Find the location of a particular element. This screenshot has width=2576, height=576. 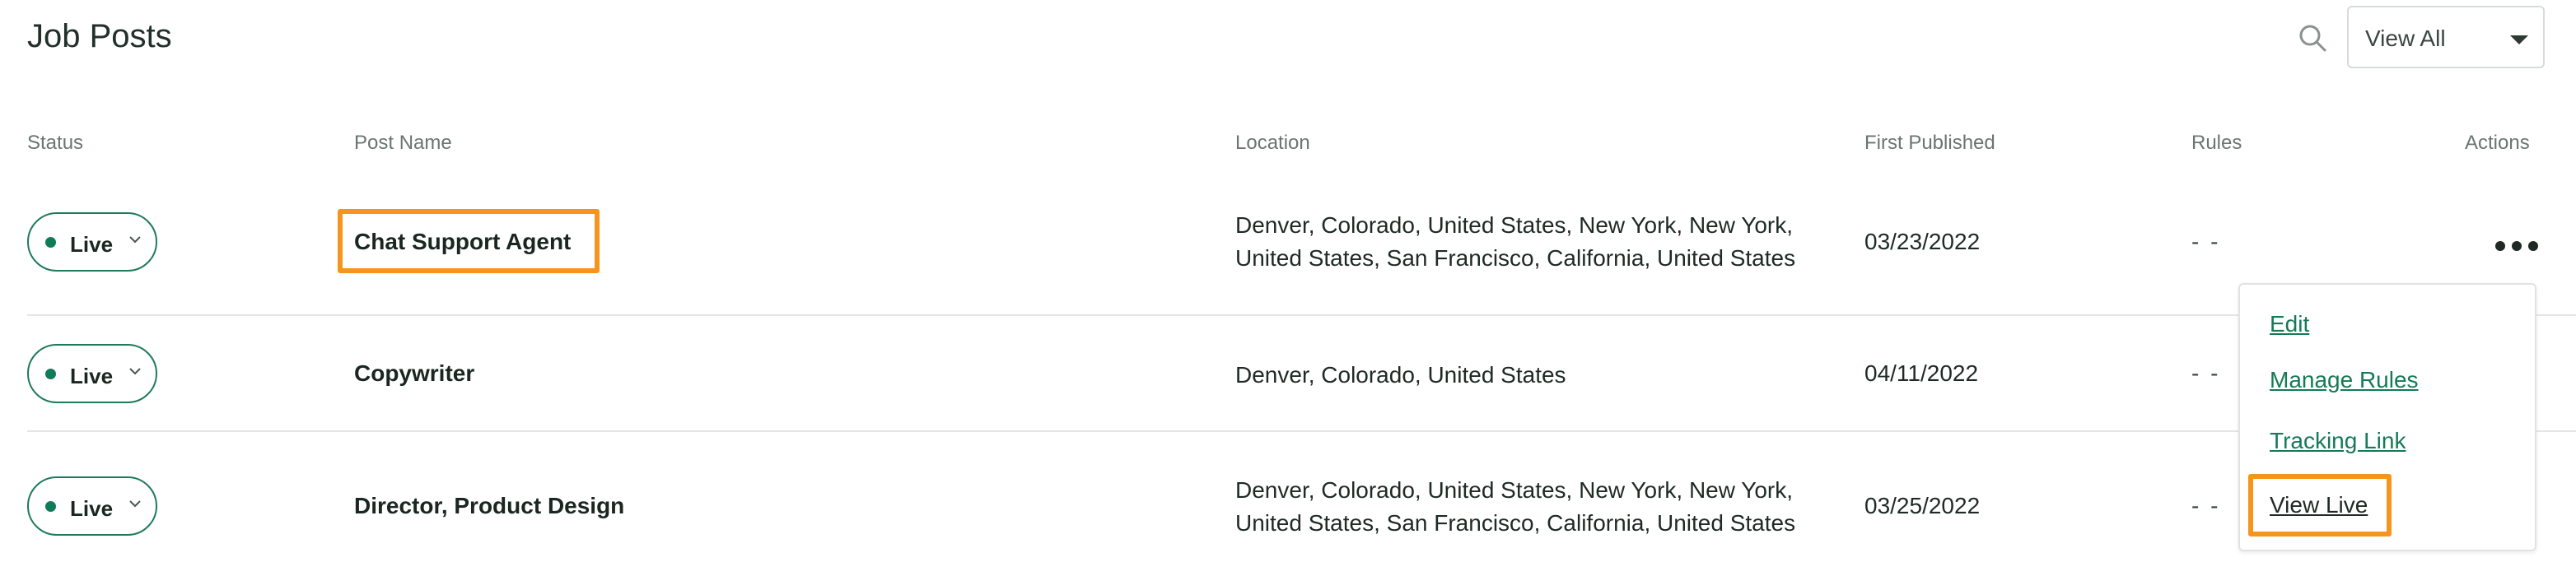

first-published-cell: 03/25/2022 is located at coordinates (1922, 505).